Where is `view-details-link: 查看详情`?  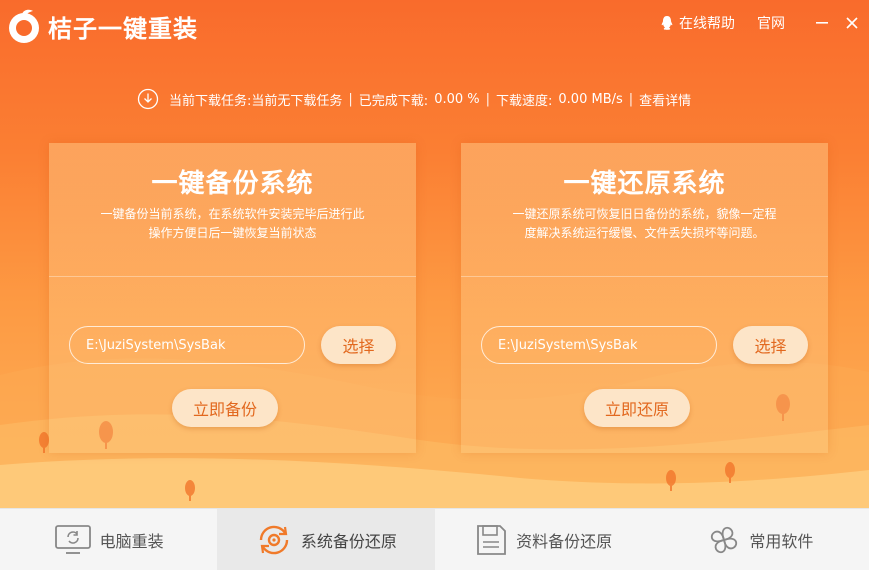
view-details-link: 查看详情 is located at coordinates (665, 99).